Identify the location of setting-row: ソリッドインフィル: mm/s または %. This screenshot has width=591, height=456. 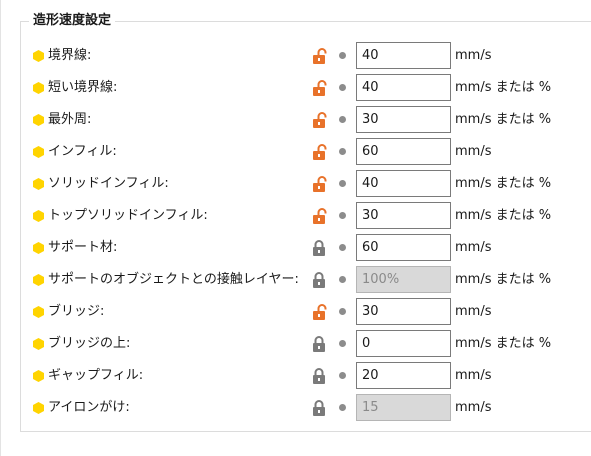
(295, 184).